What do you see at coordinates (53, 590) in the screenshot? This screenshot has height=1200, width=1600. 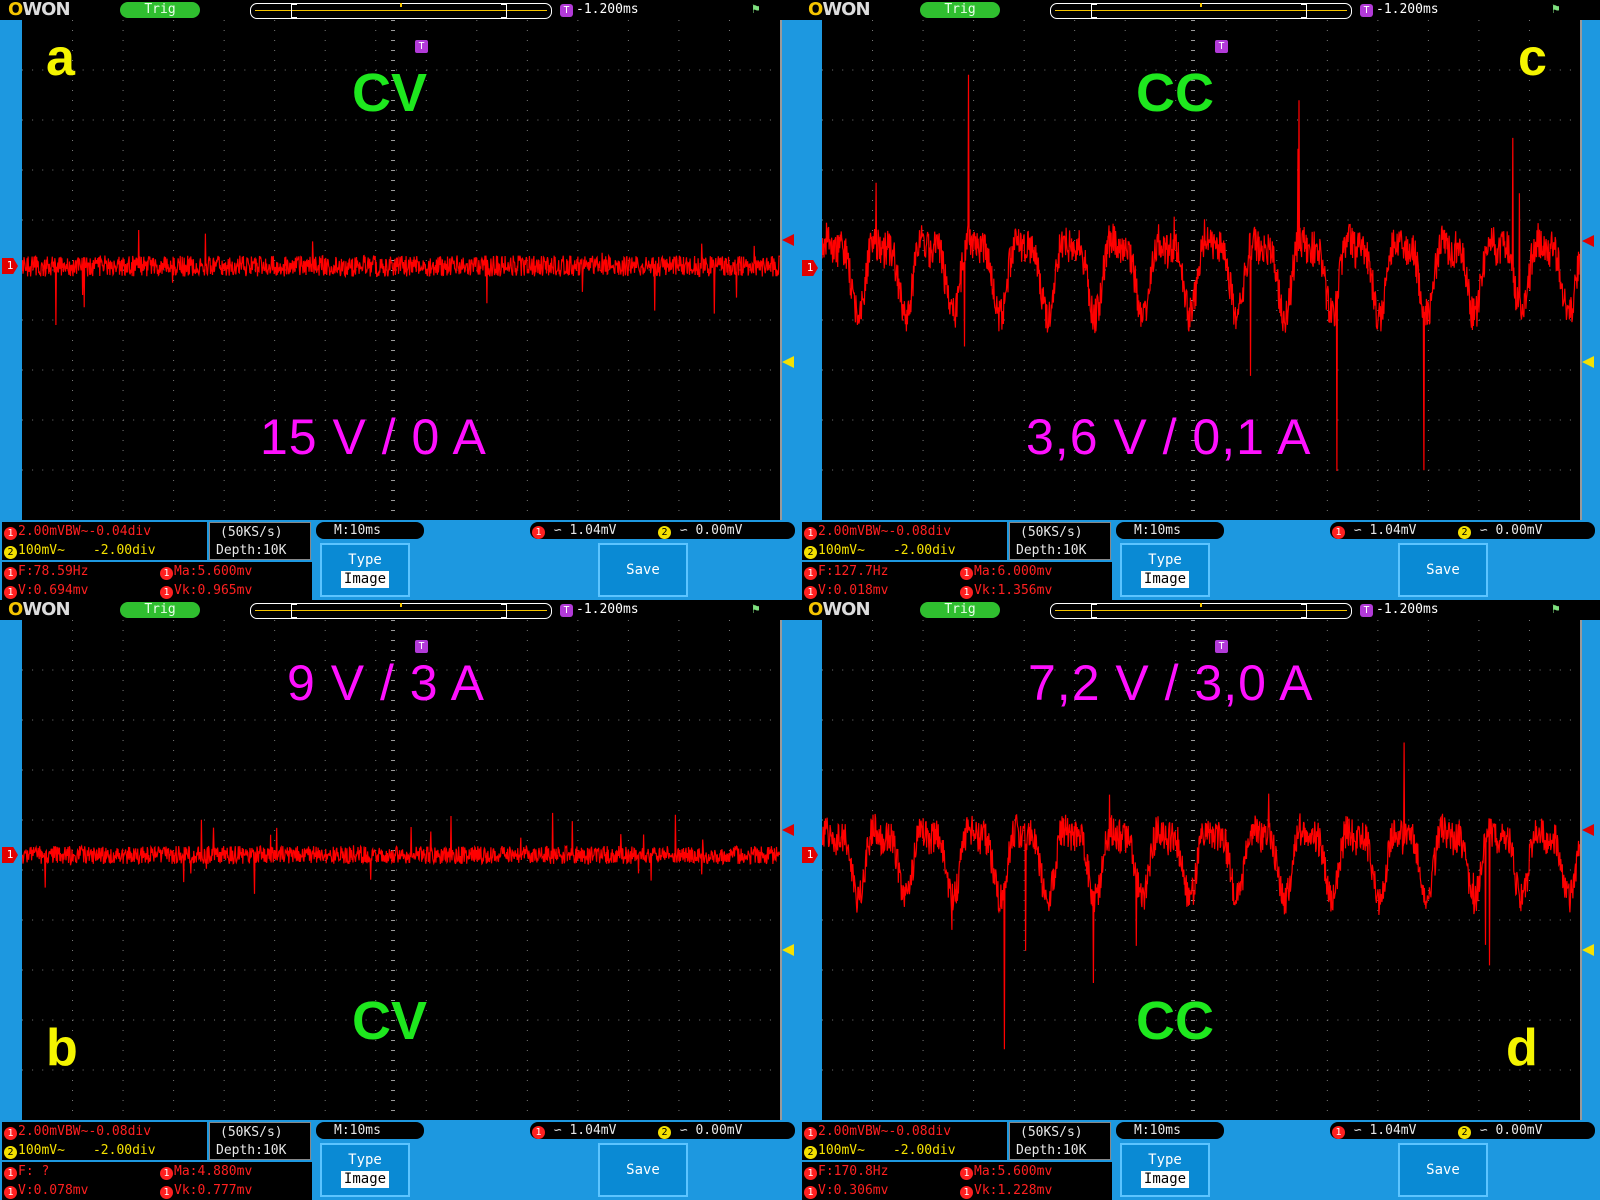 I see `vrms-measurement: V:0.694mv` at bounding box center [53, 590].